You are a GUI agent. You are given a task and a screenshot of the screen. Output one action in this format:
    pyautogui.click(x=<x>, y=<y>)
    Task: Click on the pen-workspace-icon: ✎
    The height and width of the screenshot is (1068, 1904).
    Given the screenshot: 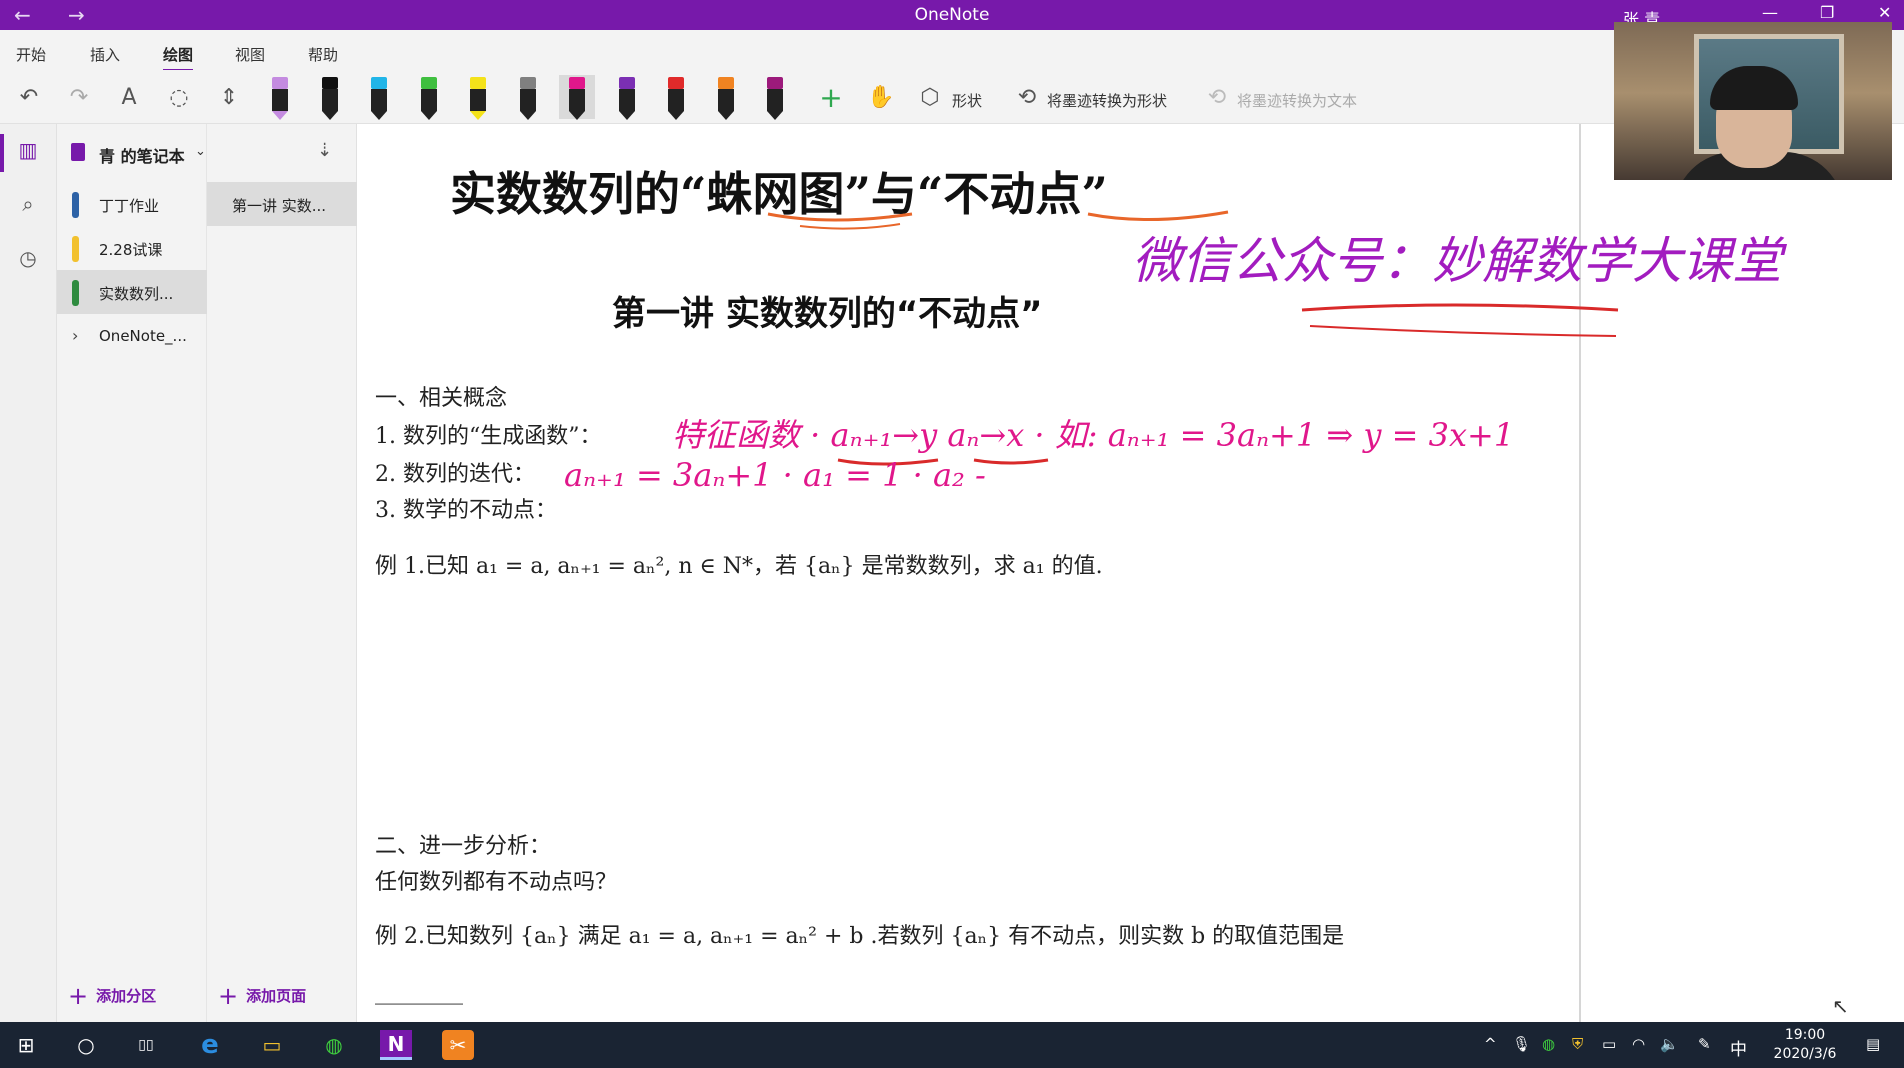 What is the action you would take?
    pyautogui.click(x=1704, y=1044)
    